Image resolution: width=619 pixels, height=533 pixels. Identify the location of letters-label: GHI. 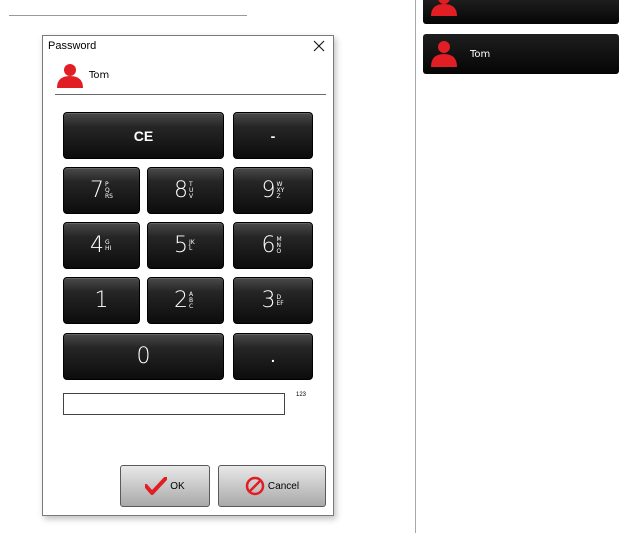
(108, 245).